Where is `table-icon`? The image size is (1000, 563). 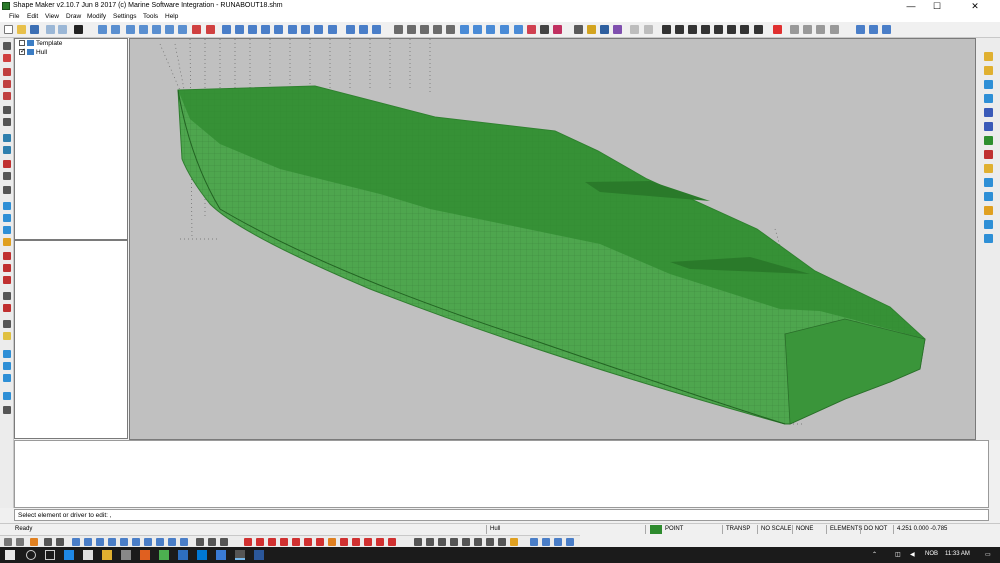 table-icon is located at coordinates (988, 210).